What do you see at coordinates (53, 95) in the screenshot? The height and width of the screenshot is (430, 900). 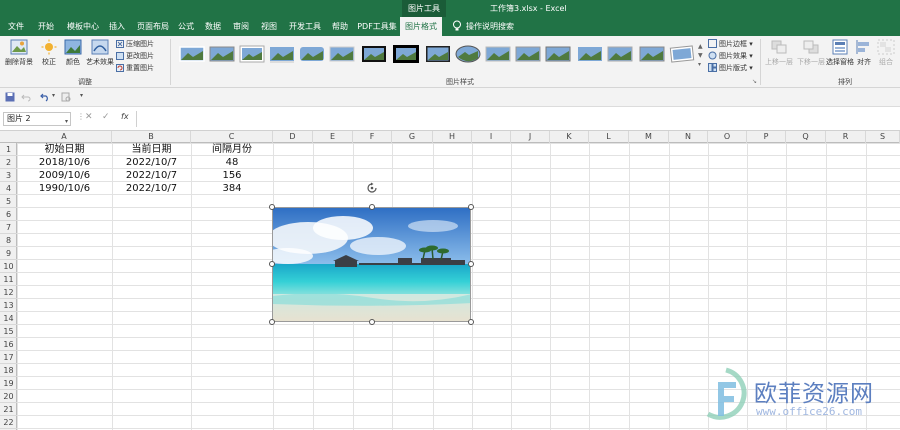 I see `undo-dropdown-icon: ▾` at bounding box center [53, 95].